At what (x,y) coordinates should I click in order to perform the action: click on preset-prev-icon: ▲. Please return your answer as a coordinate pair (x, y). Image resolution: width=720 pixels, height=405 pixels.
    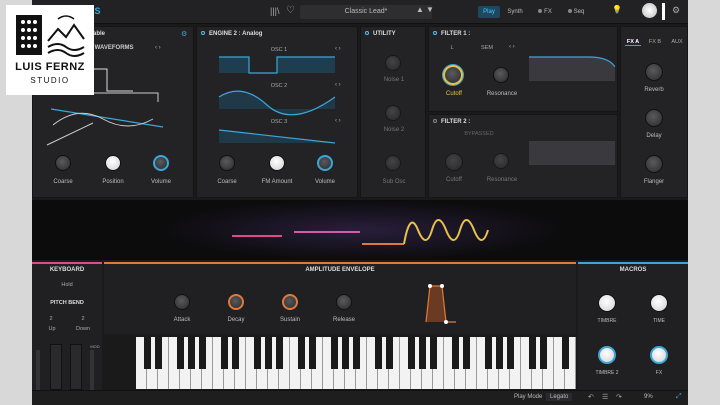
    Looking at the image, I should click on (420, 9).